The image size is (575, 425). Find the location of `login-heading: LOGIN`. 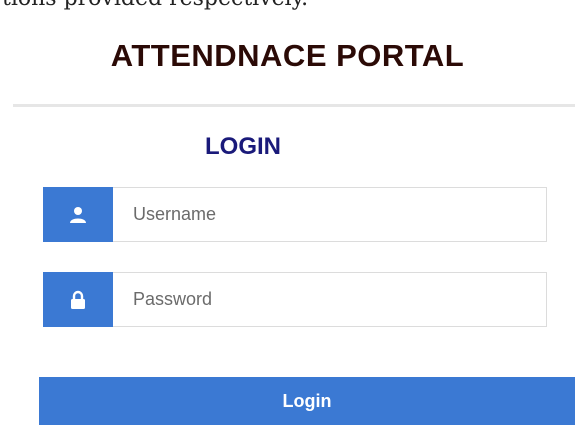

login-heading: LOGIN is located at coordinates (243, 146).